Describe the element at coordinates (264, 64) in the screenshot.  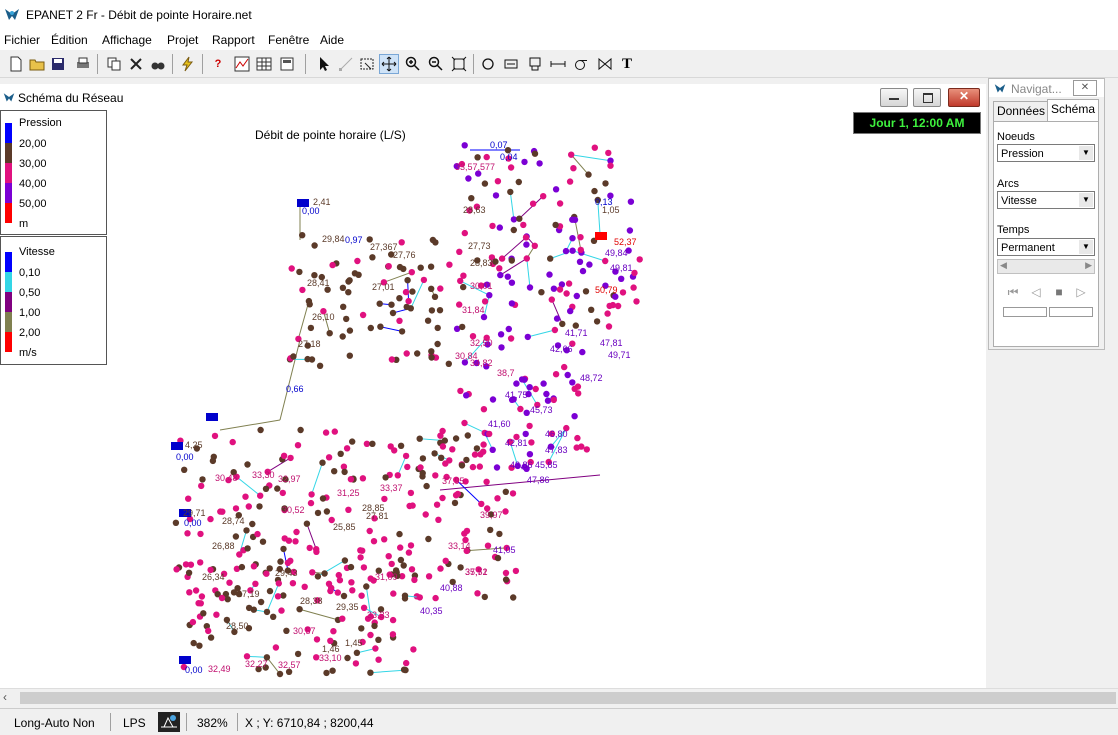
I see `table-icon` at that location.